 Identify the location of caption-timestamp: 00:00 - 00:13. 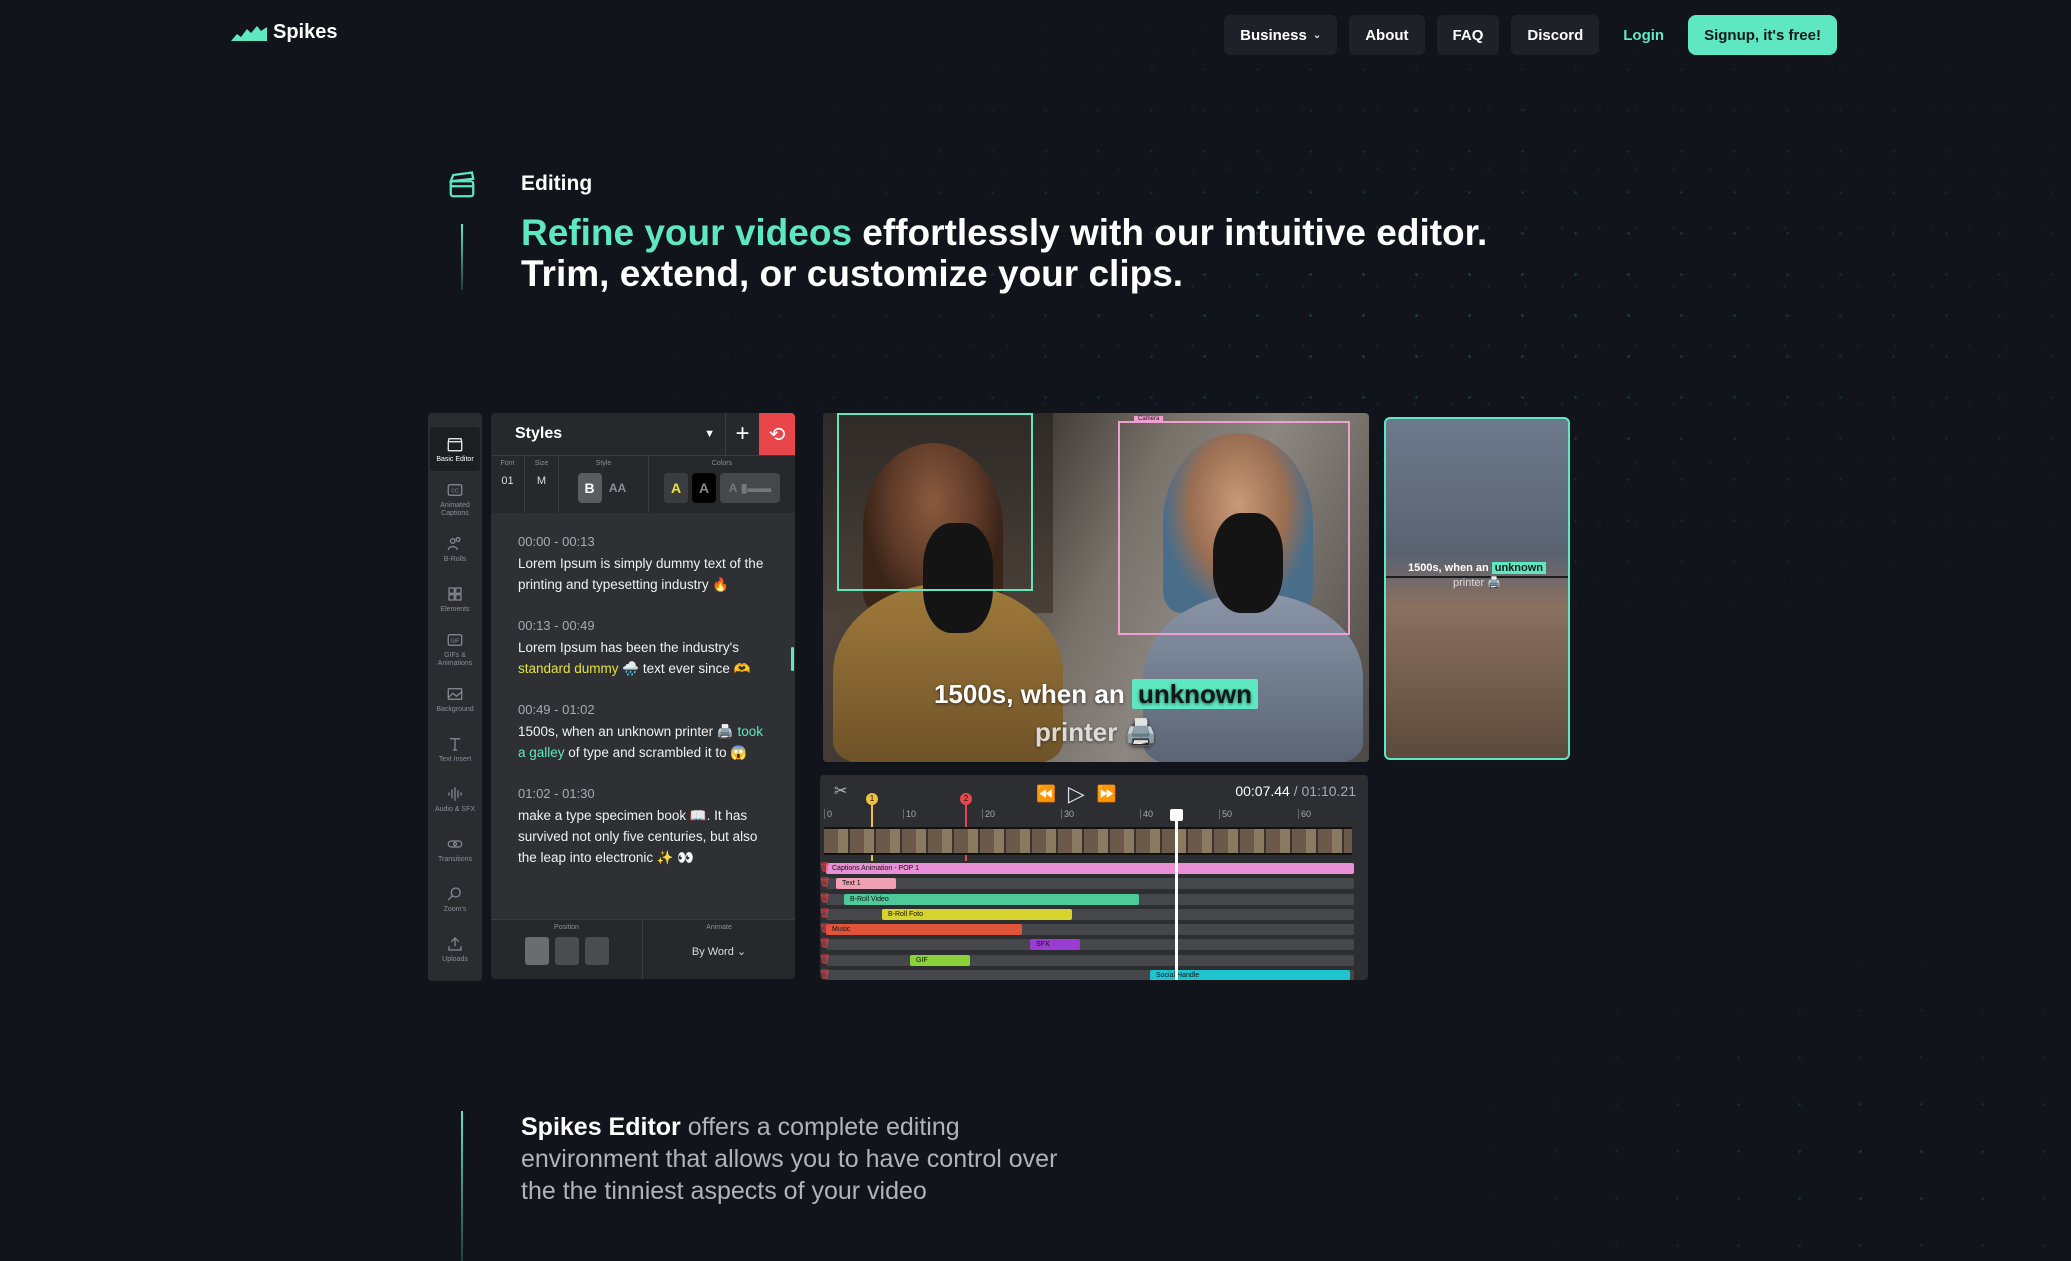
(556, 541).